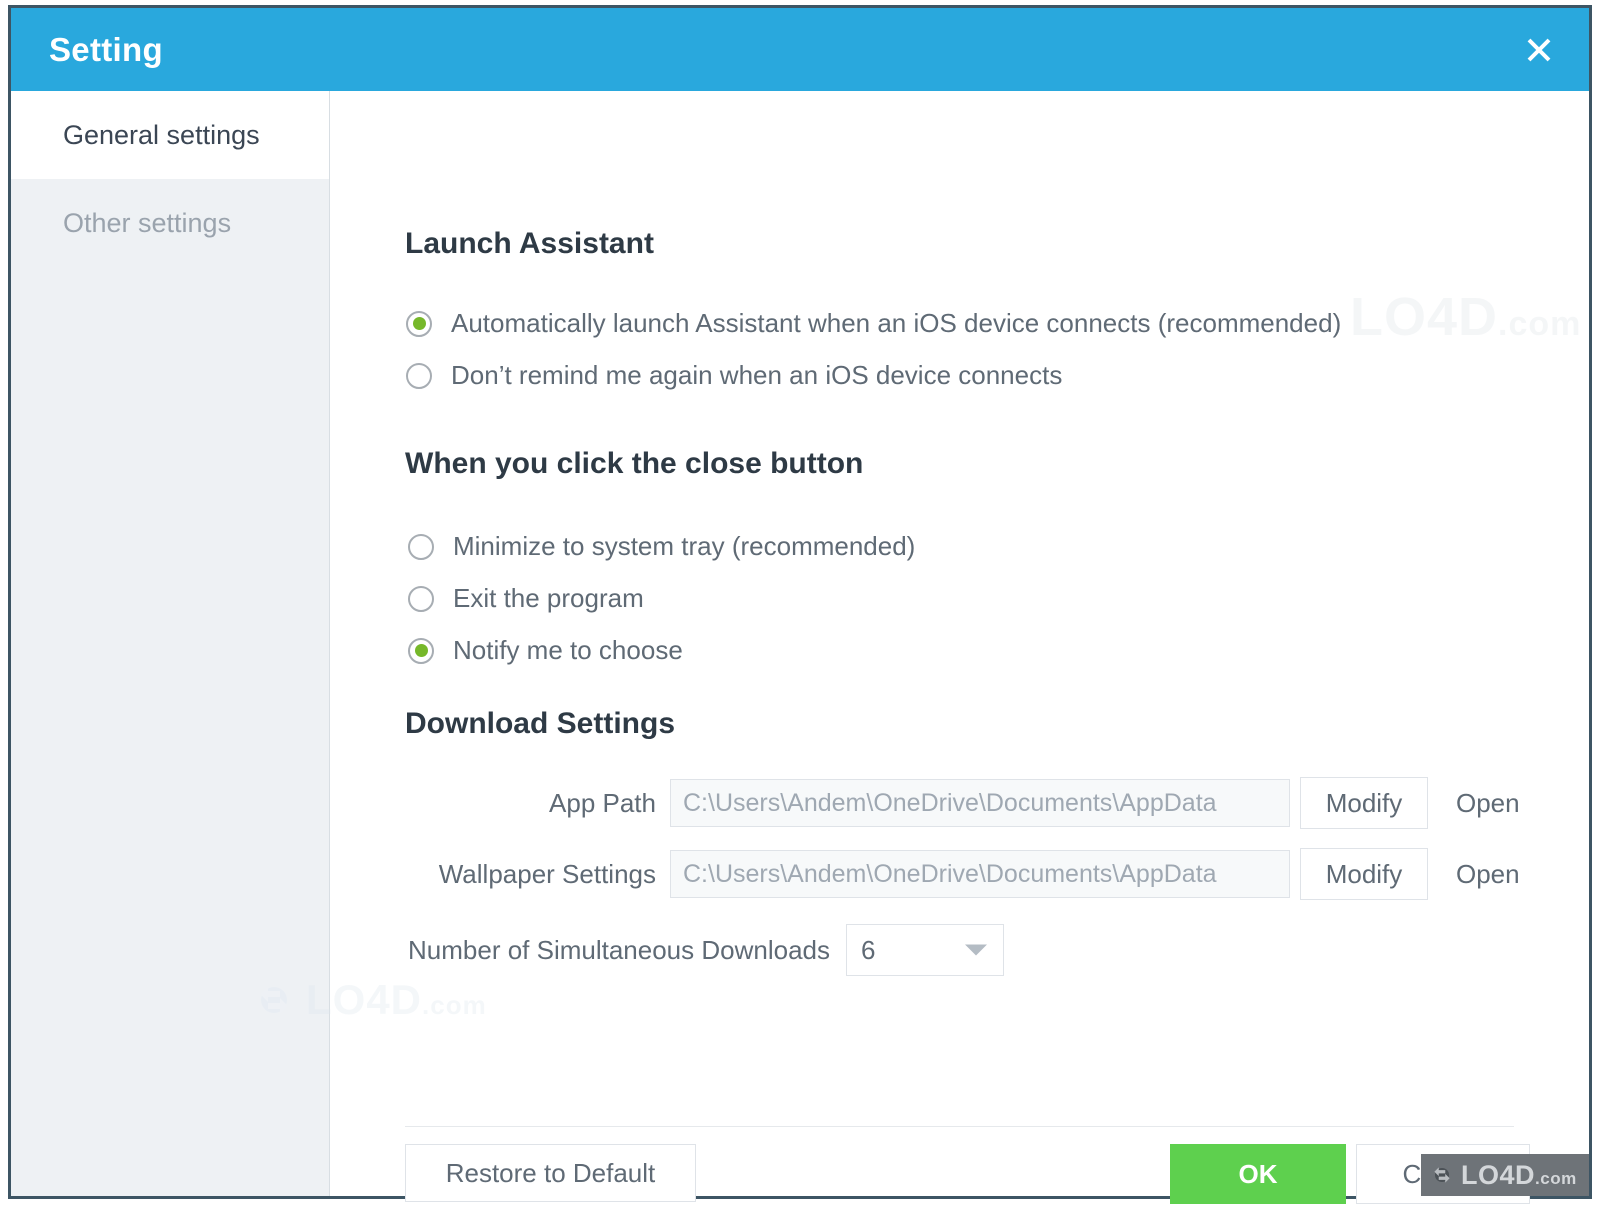  What do you see at coordinates (1364, 874) in the screenshot?
I see `wallpaper-settings-modify-button: Modify` at bounding box center [1364, 874].